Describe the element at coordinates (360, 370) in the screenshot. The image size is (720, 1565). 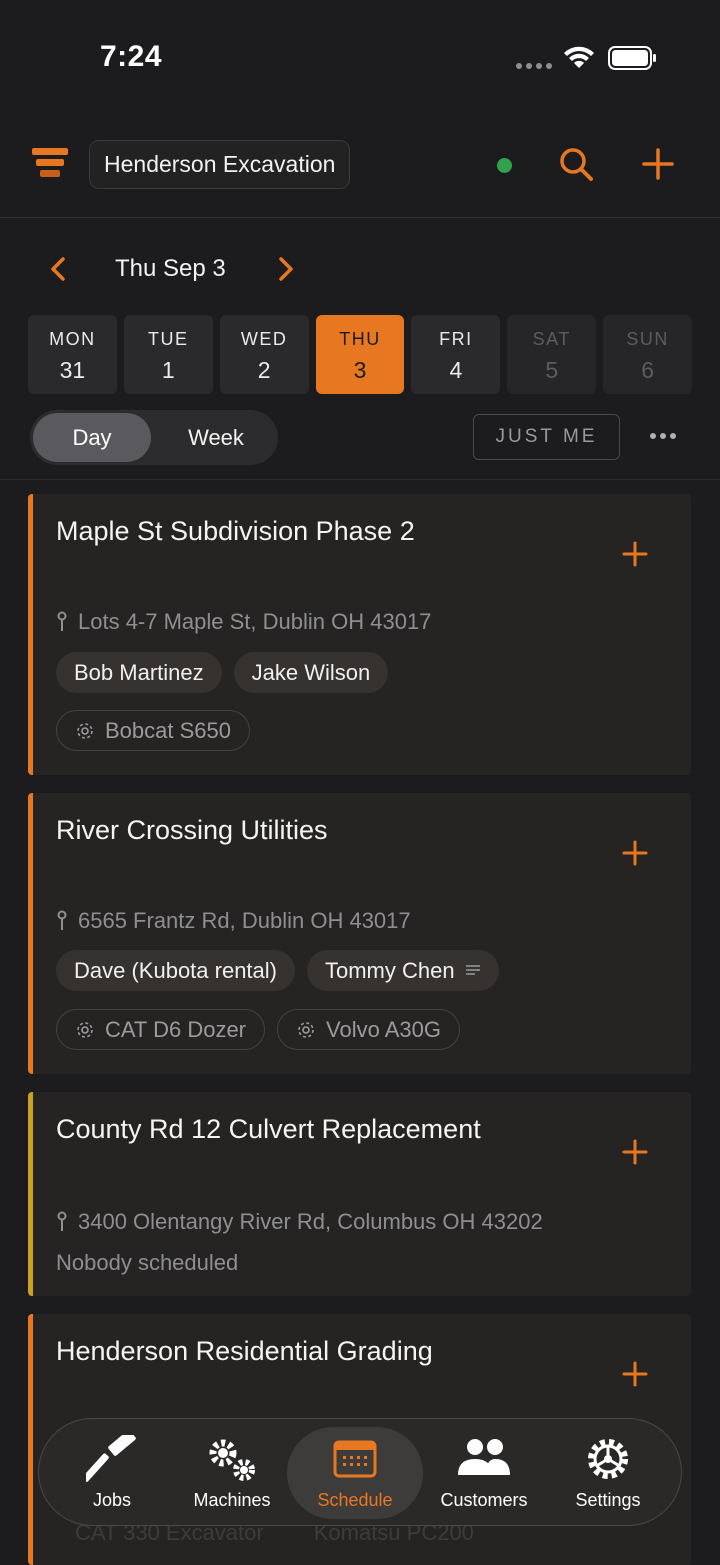
I see `day-number: 3` at that location.